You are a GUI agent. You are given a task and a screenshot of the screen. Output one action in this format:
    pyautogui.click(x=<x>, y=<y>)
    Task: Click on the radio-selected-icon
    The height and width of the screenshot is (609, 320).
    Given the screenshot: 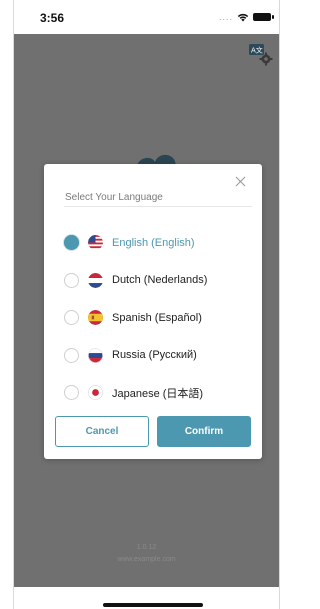 What is the action you would take?
    pyautogui.click(x=71, y=243)
    